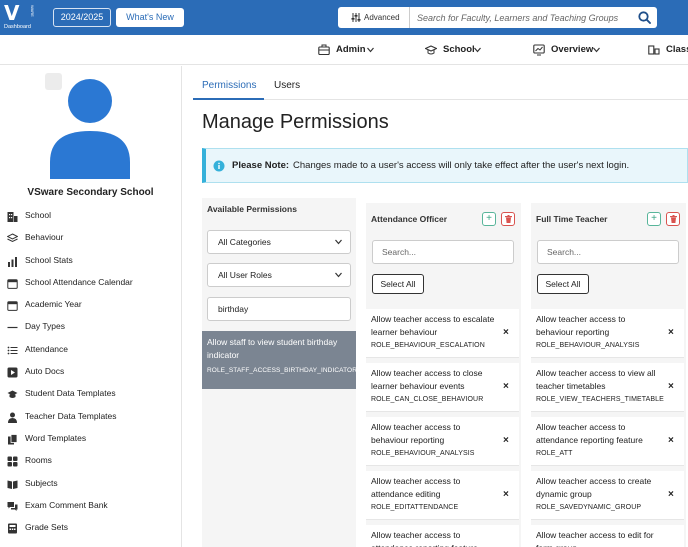 The image size is (688, 547). I want to click on nav-admin-label: Admin, so click(351, 49).